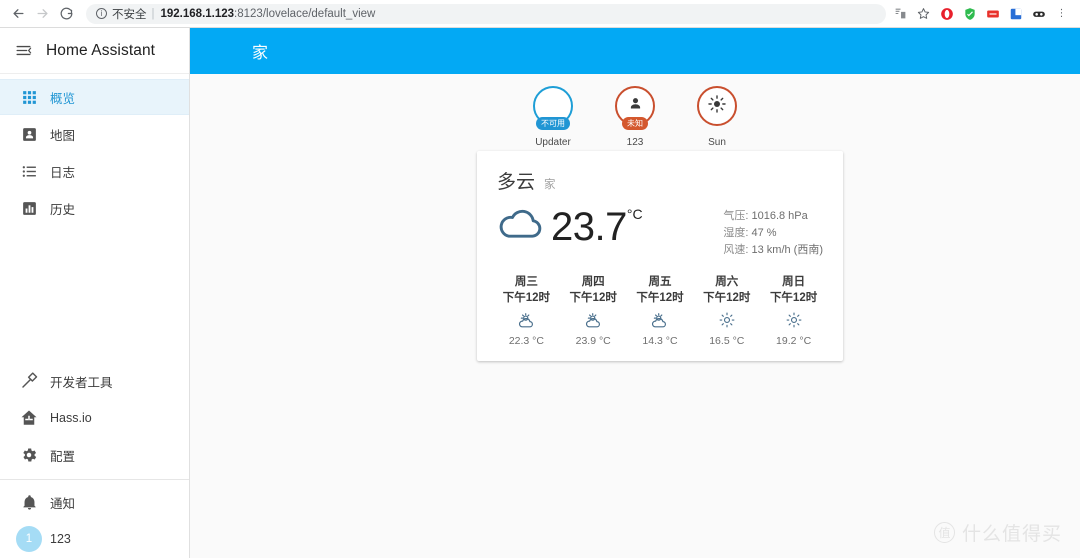 This screenshot has width=1080, height=558. I want to click on sidebar-item-notifications: 通知, so click(94, 502).